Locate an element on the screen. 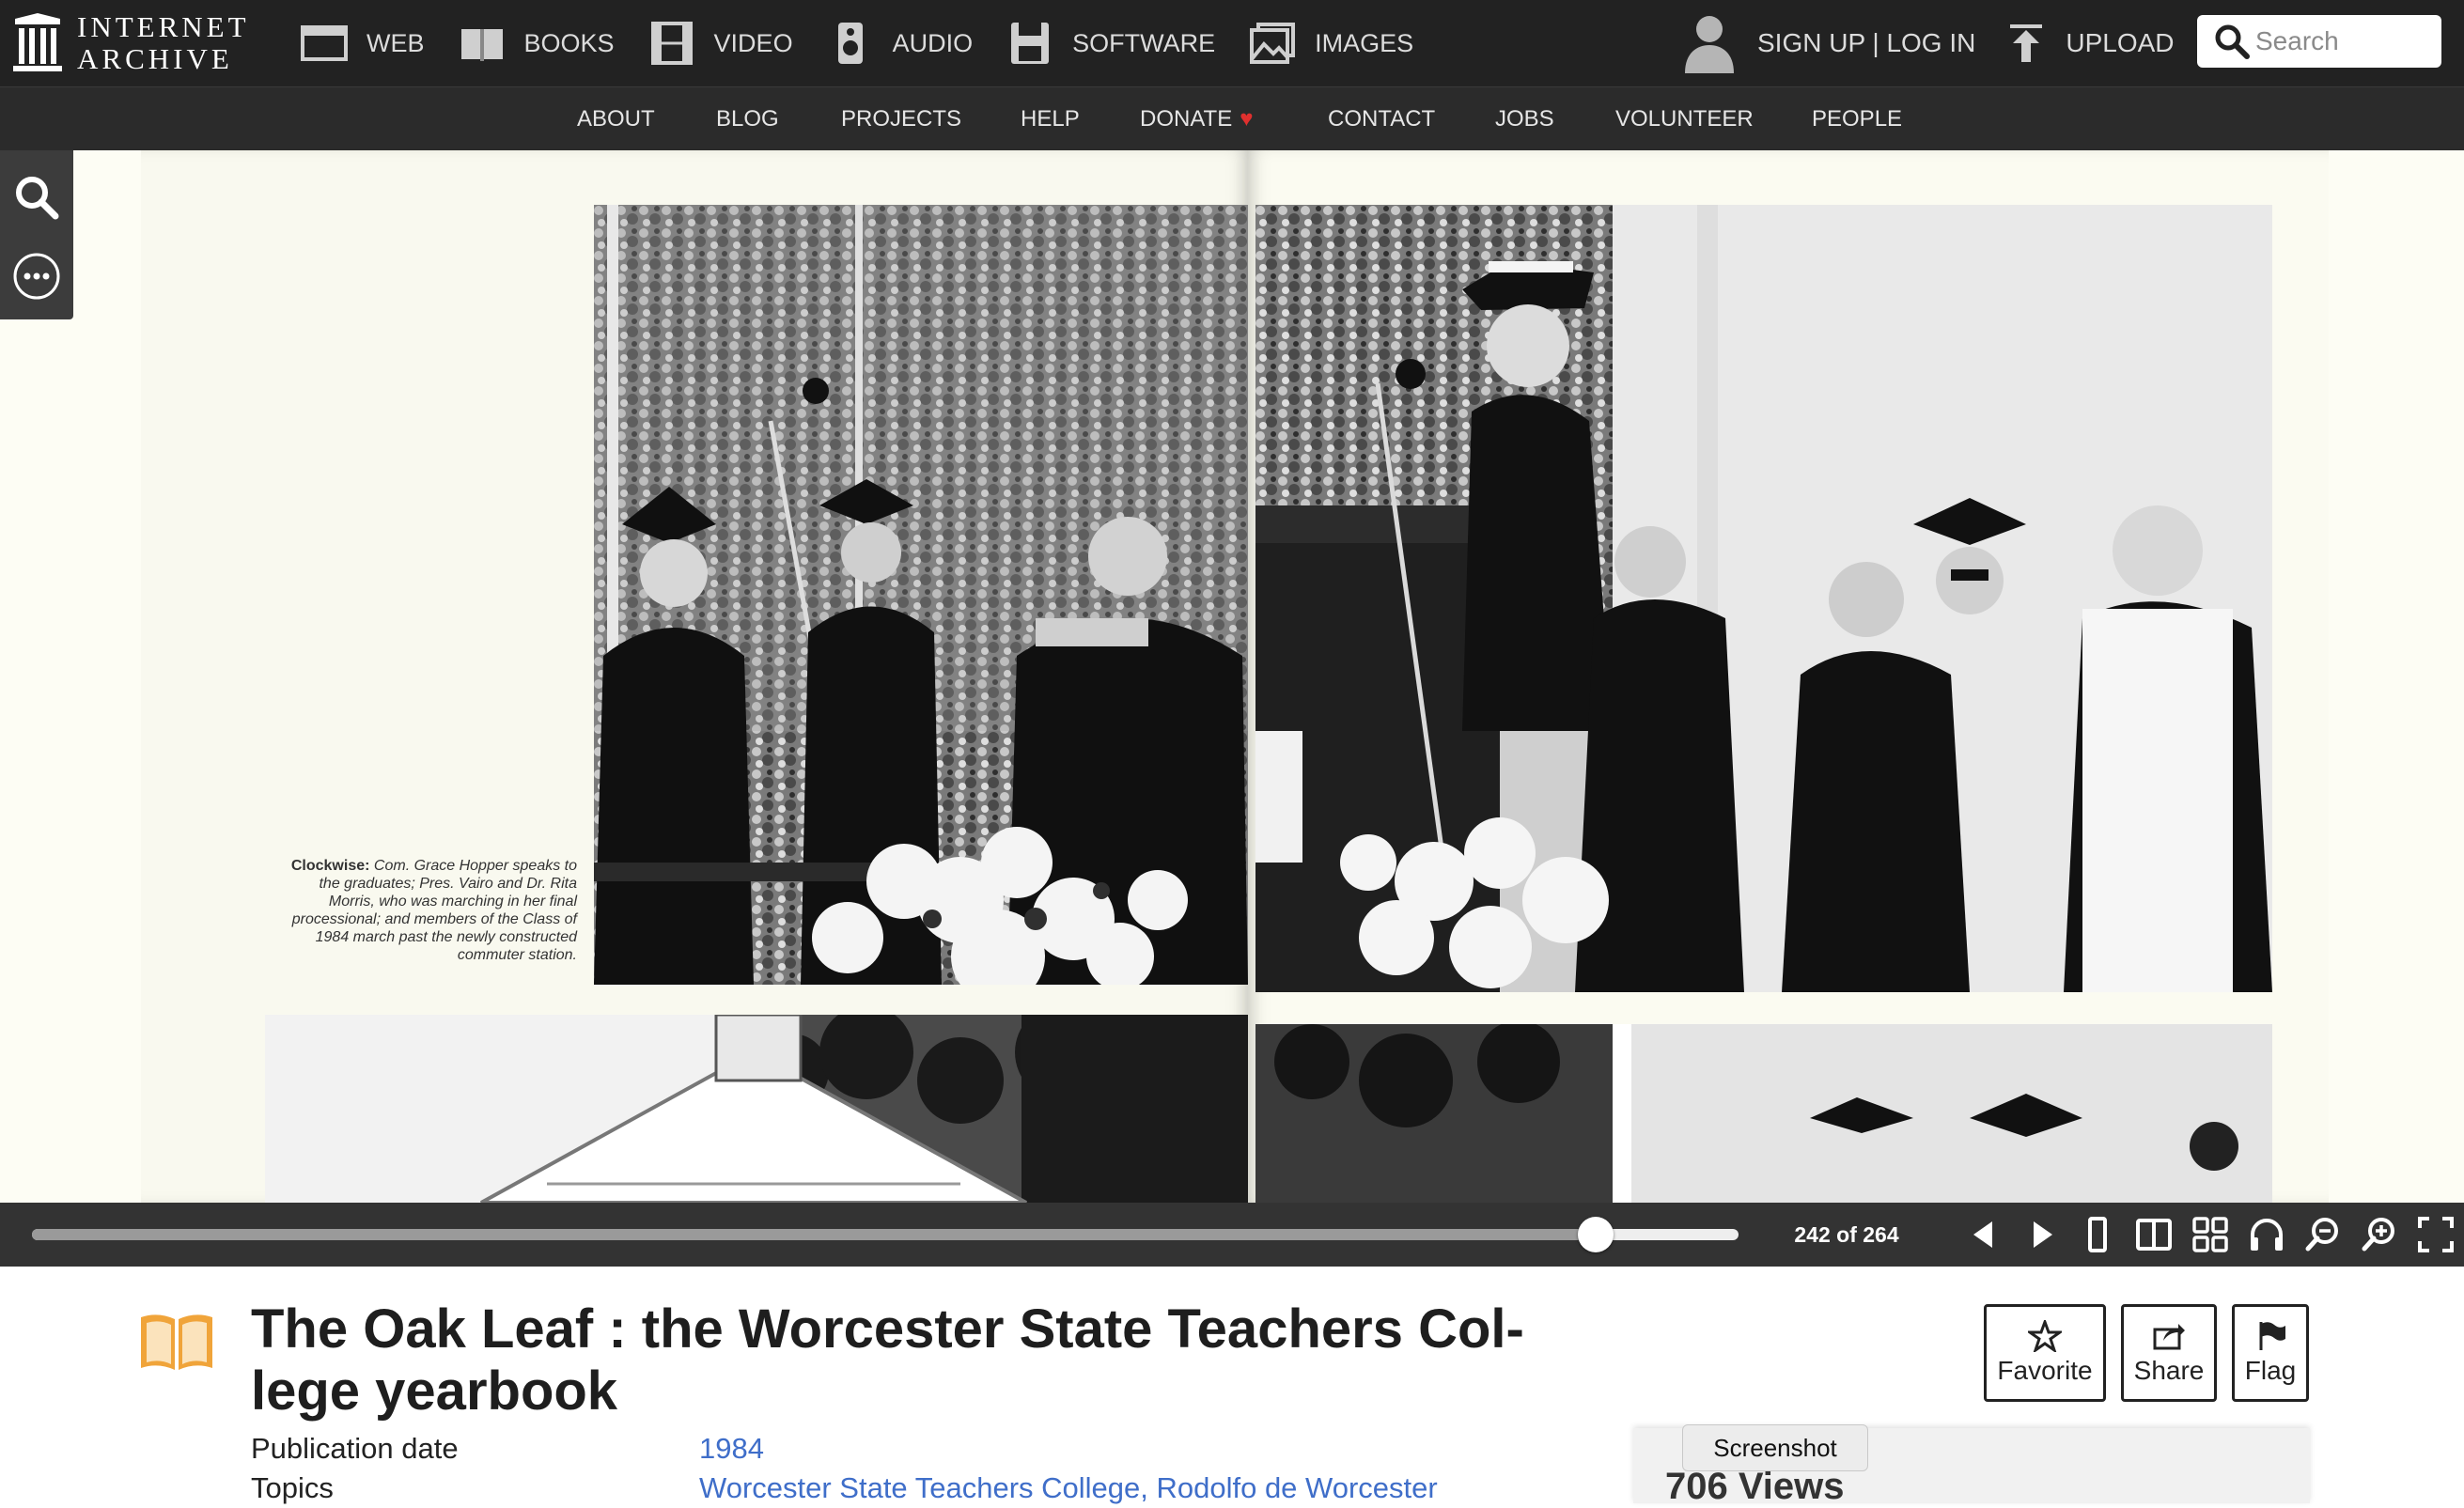  subnav-contact: CONTACT is located at coordinates (1381, 119).